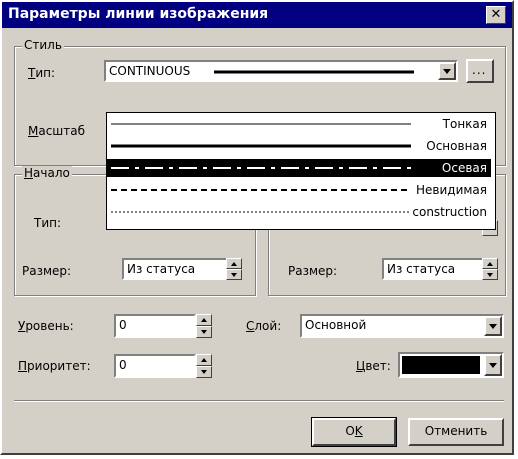 This screenshot has height=459, width=518. What do you see at coordinates (45, 73) in the screenshot?
I see `type-label-text: ип:` at bounding box center [45, 73].